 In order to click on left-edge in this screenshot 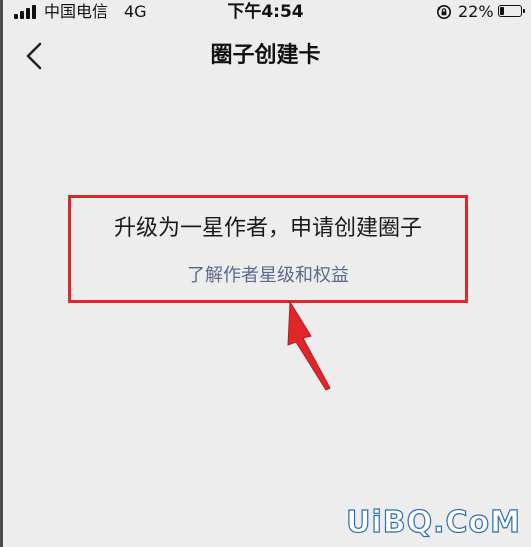, I will do `click(1, 273)`.